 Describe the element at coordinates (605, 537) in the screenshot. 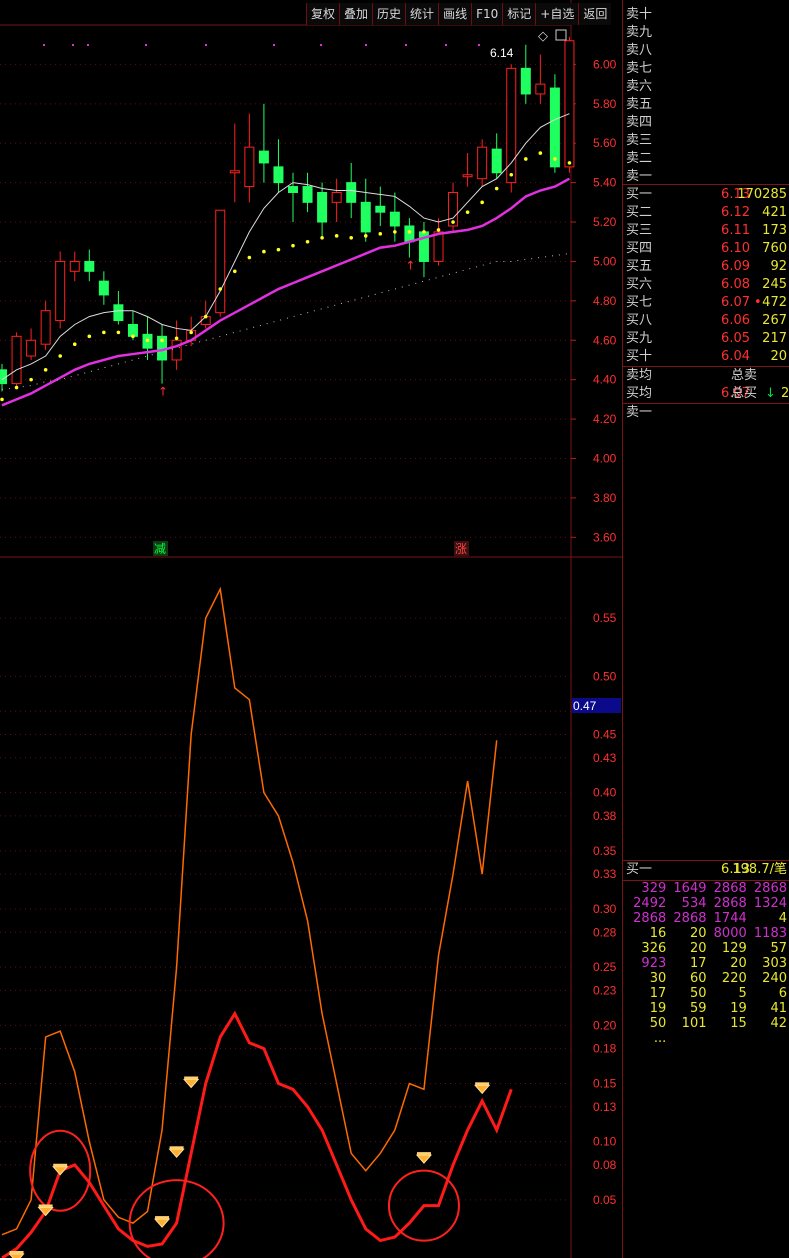

I see `price-axis-label: 3.60` at that location.